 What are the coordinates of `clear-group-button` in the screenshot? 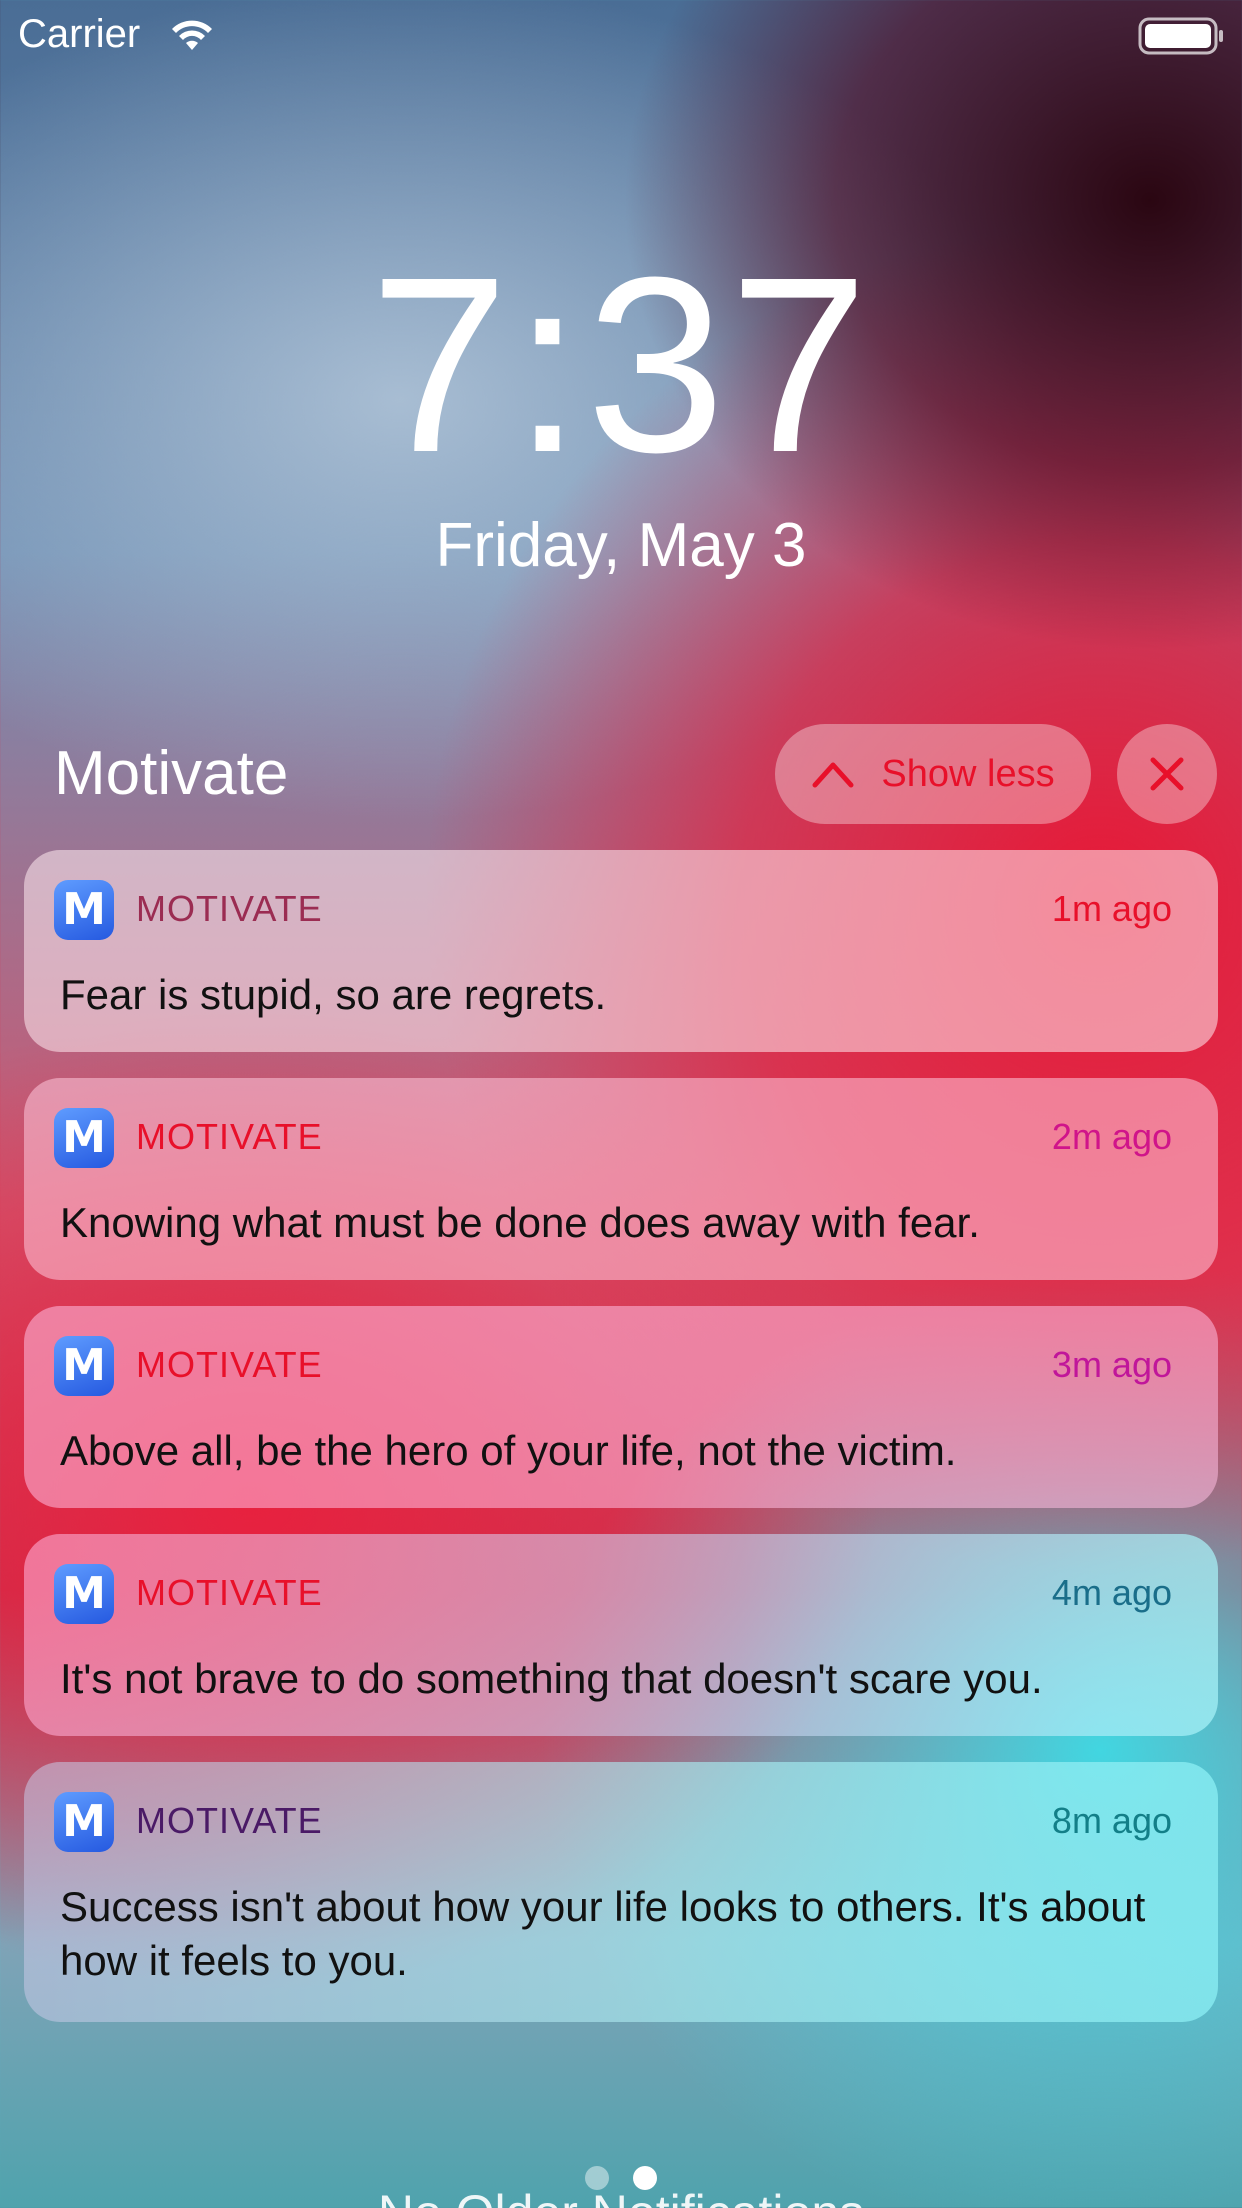 It's located at (1167, 774).